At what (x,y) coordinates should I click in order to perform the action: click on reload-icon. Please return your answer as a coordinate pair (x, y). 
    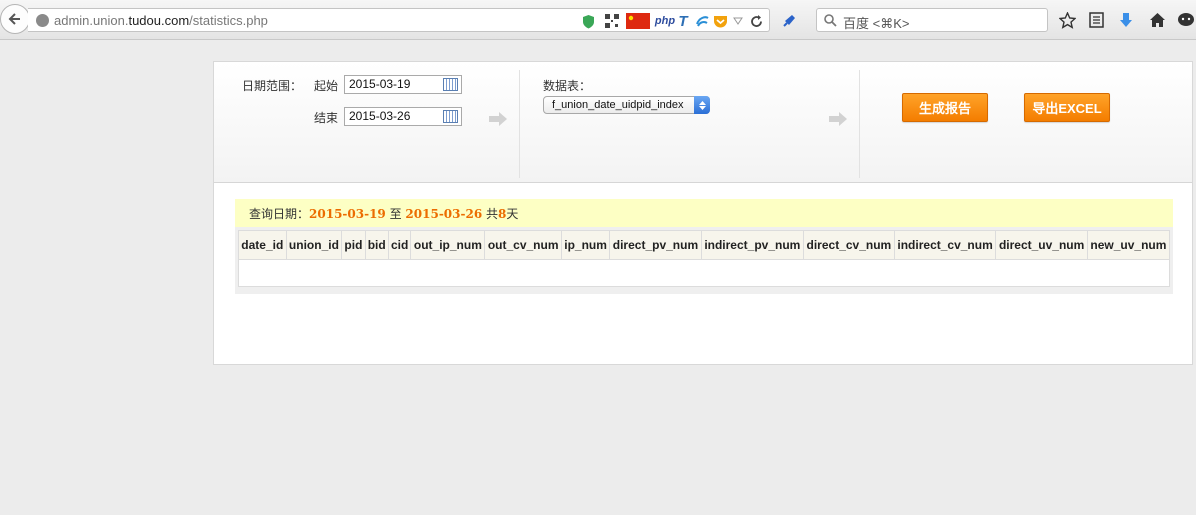
    Looking at the image, I should click on (756, 21).